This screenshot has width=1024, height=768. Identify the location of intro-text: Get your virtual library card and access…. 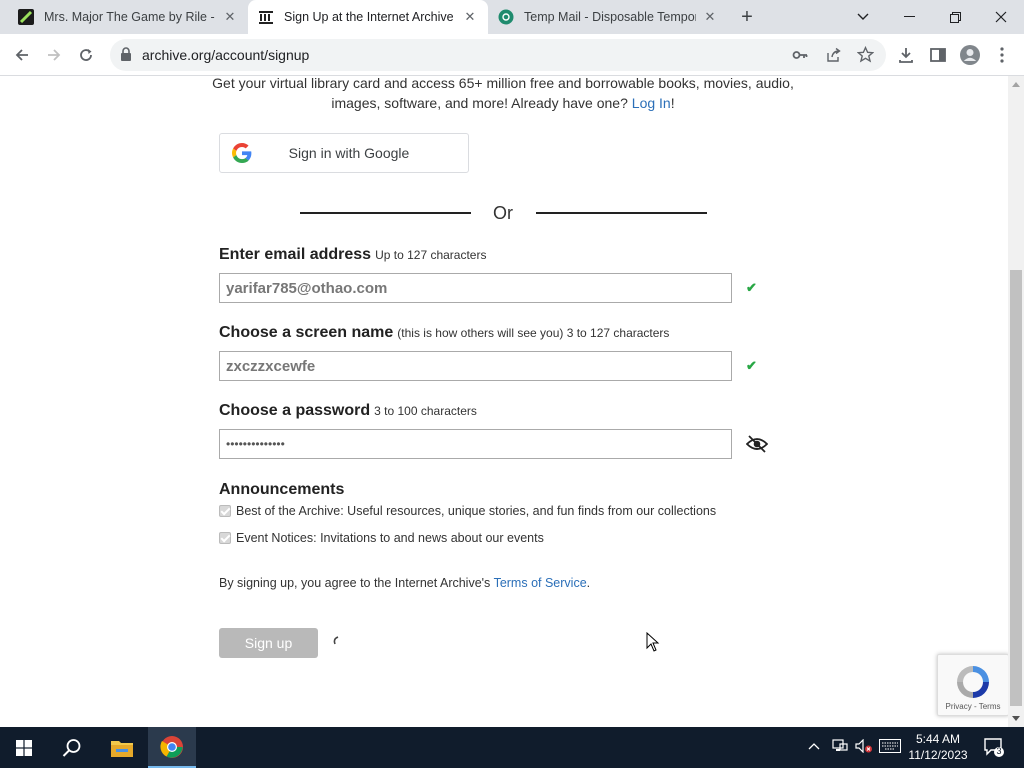
(503, 93).